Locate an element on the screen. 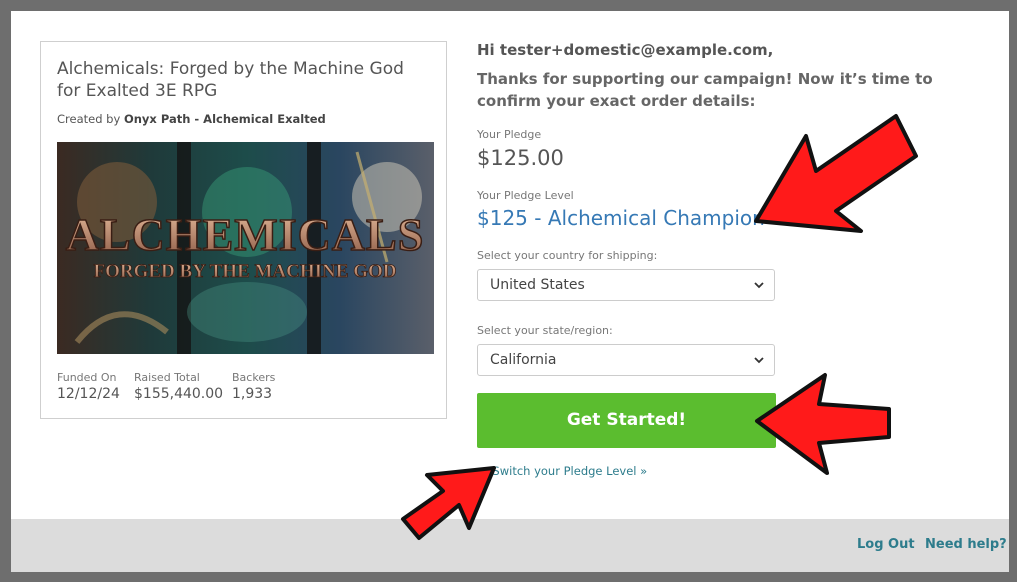 Image resolution: width=1017 pixels, height=582 pixels. pledge-level-label: Your Pledge Level is located at coordinates (525, 195).